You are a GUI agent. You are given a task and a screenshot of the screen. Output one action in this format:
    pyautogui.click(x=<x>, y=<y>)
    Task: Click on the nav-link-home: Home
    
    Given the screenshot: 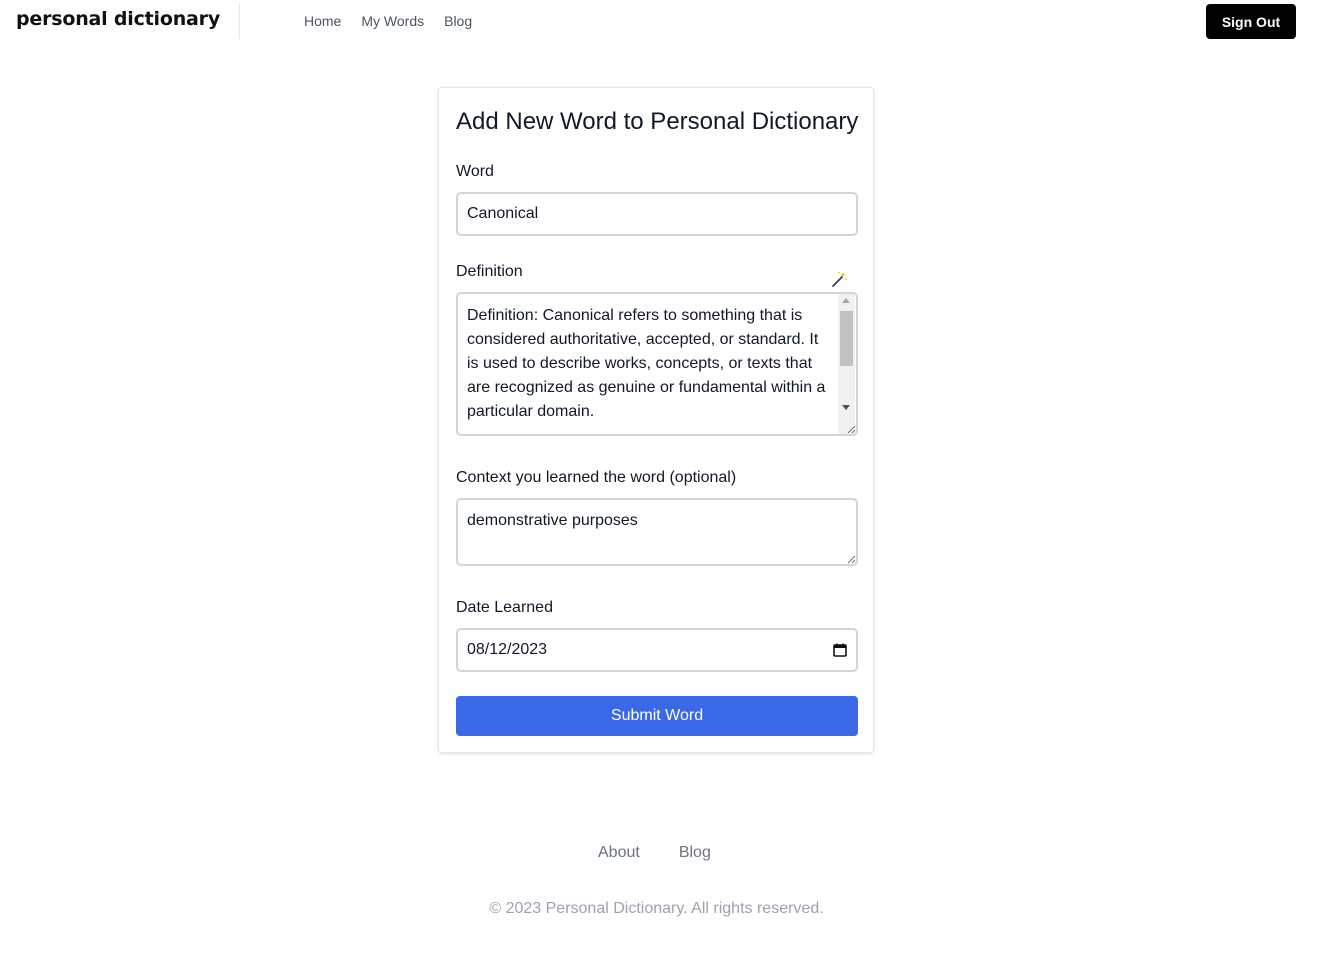 What is the action you would take?
    pyautogui.click(x=322, y=21)
    